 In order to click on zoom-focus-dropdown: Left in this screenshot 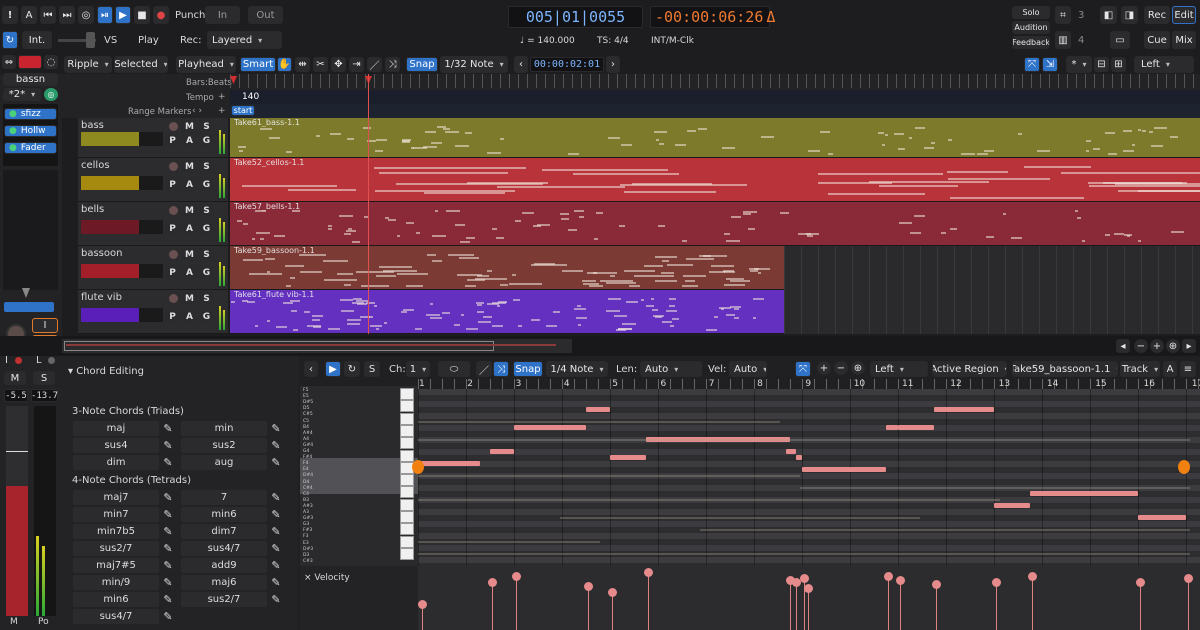, I will do `click(1164, 64)`.